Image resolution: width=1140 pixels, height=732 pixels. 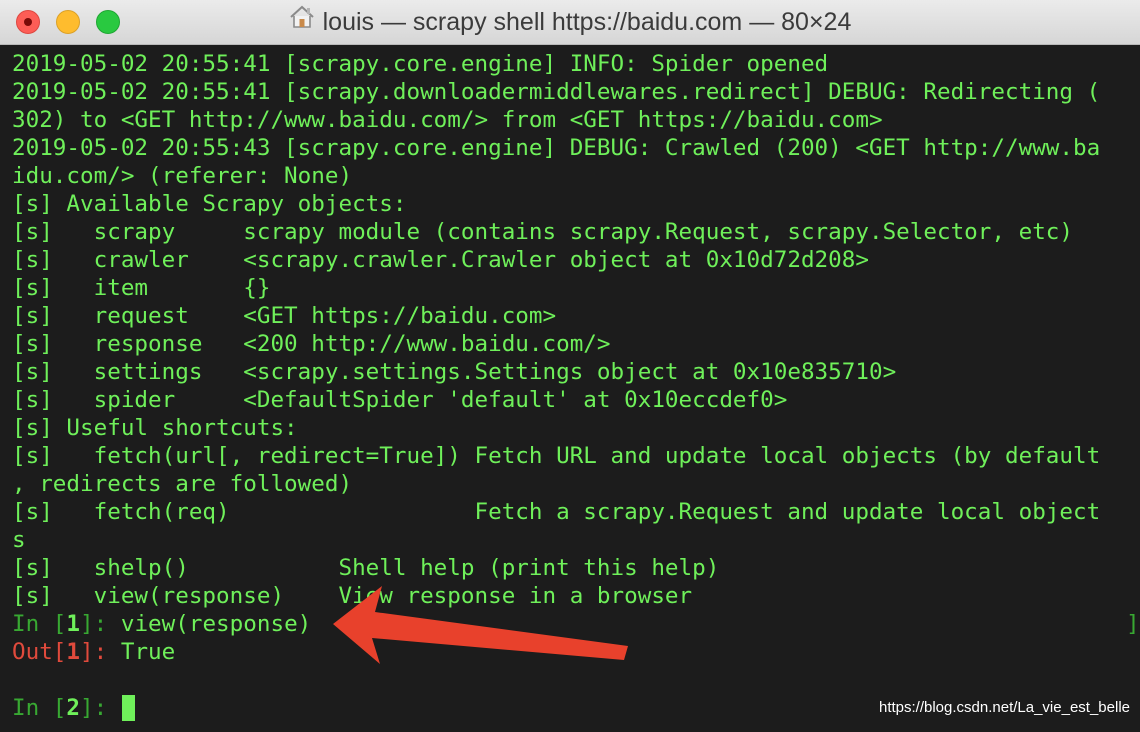 I want to click on red-arrow-icon, so click(x=480, y=625).